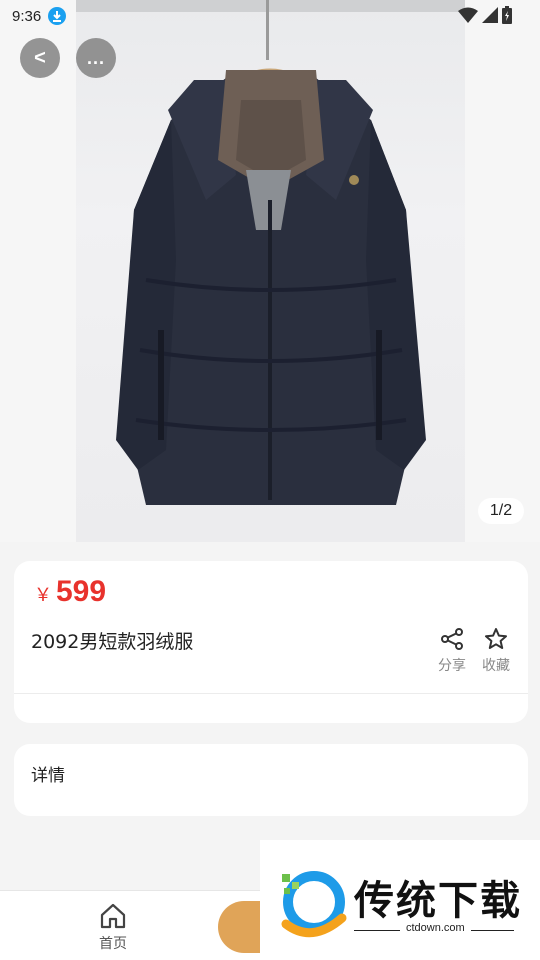  Describe the element at coordinates (452, 651) in the screenshot. I see `share-button: 分享` at that location.